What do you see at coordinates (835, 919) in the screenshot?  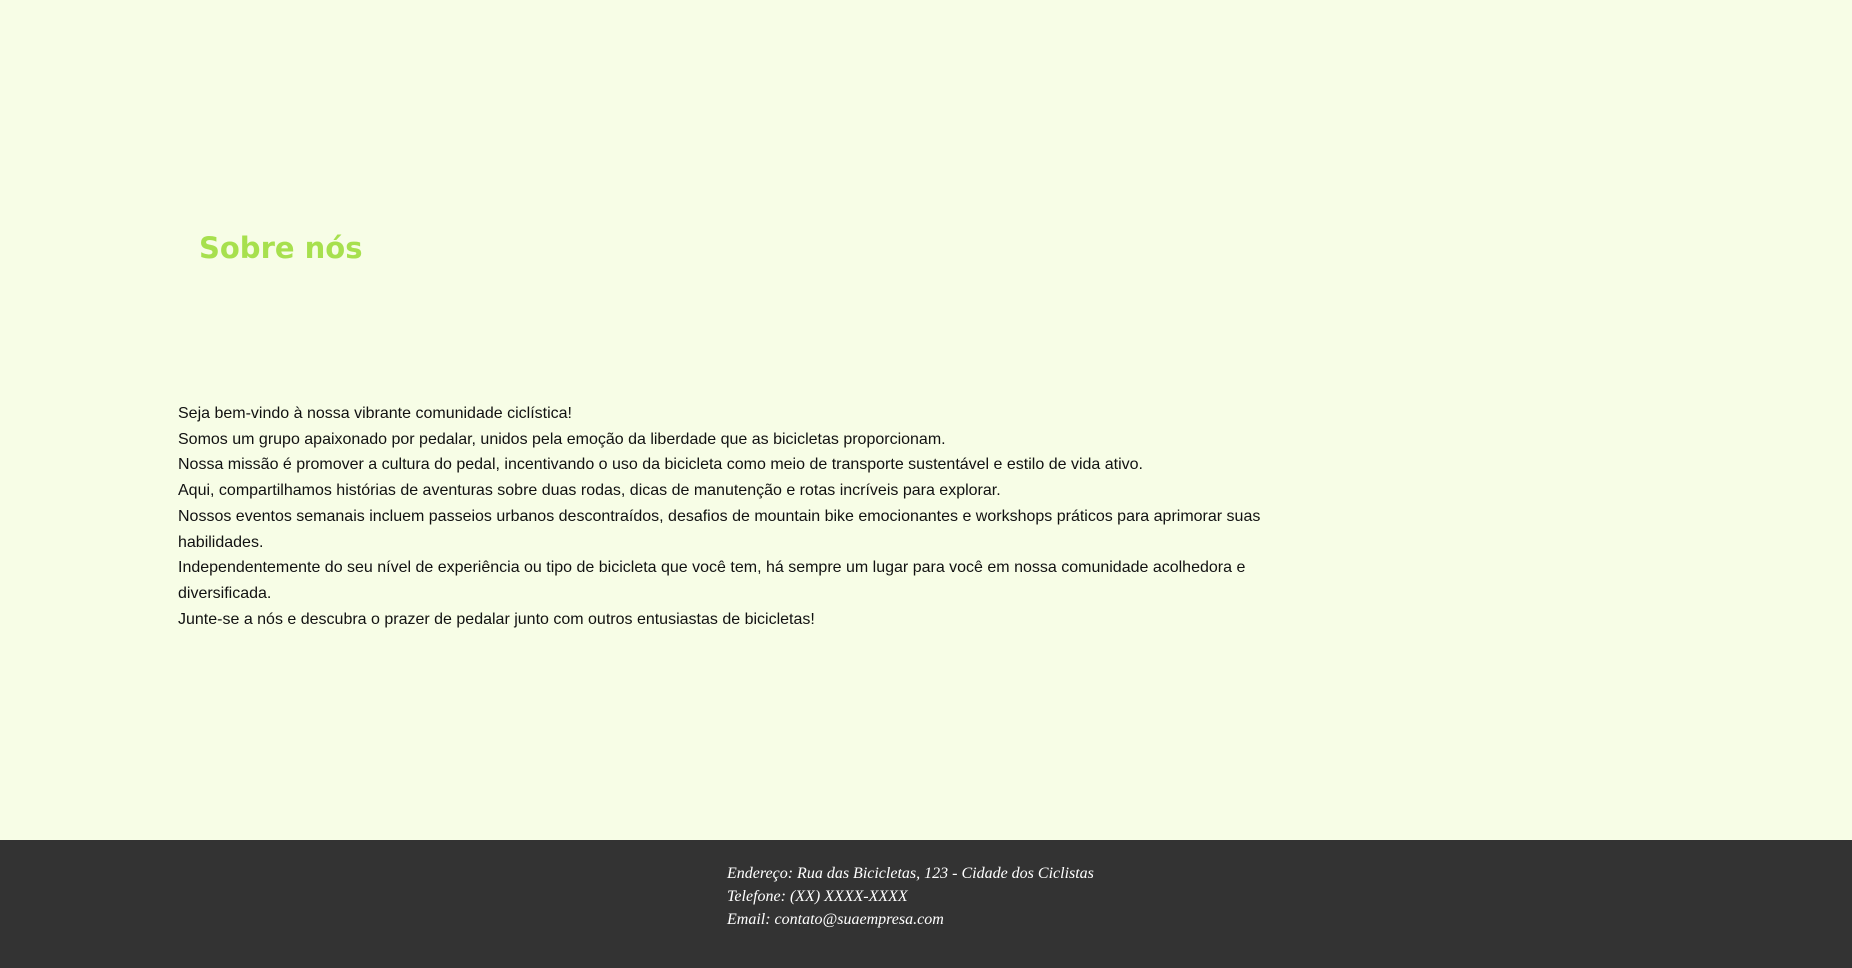 I see `footer-email: Email: contato@suaempresa.com` at bounding box center [835, 919].